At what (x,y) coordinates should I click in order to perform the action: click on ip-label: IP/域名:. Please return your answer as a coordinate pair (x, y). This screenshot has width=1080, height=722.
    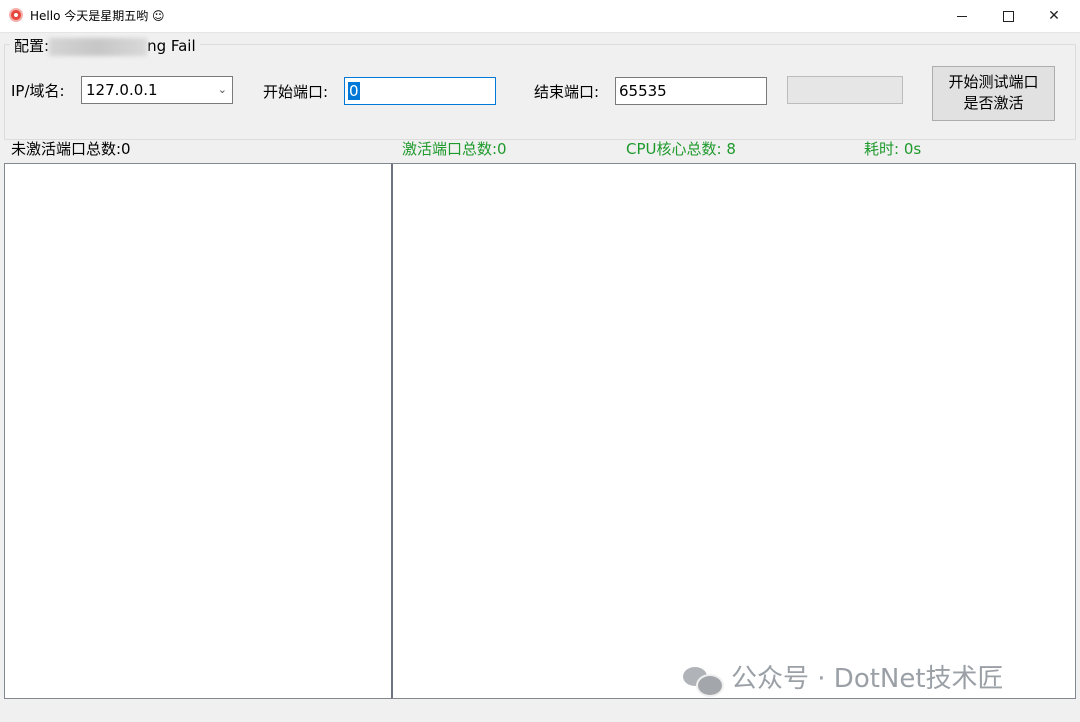
    Looking at the image, I should click on (38, 91).